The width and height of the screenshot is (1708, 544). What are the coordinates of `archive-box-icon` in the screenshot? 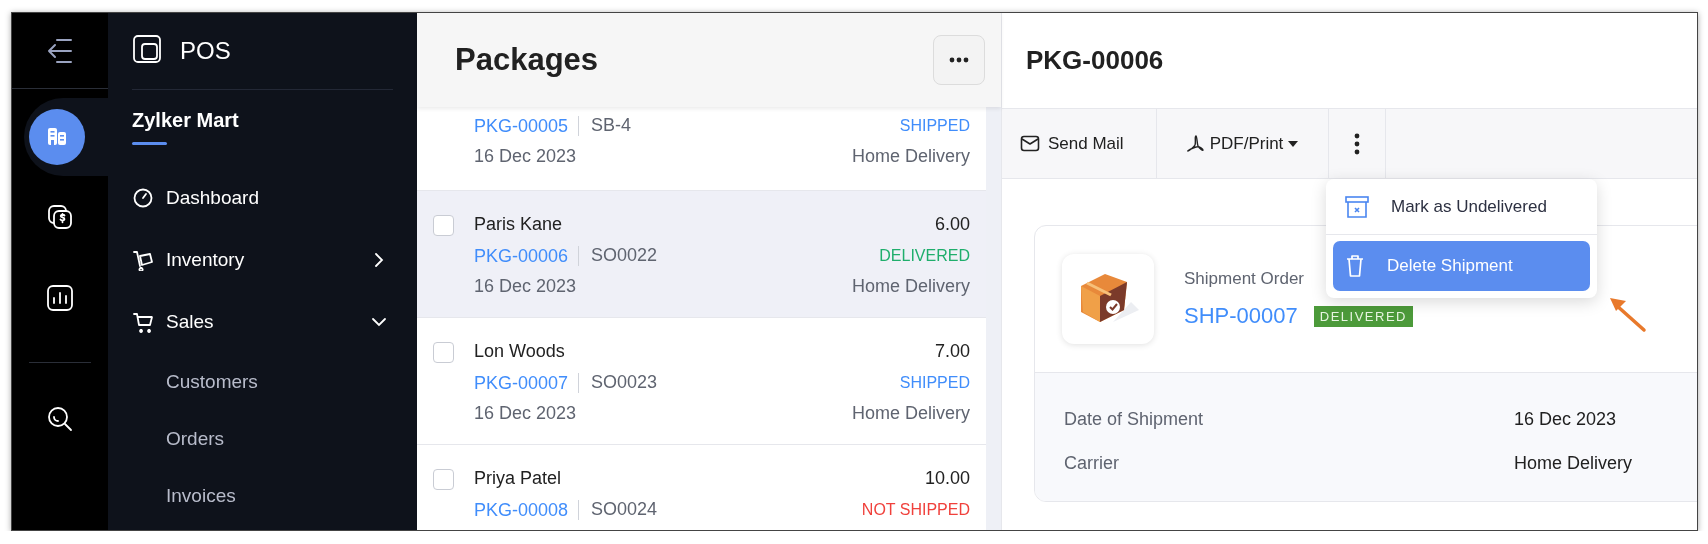 It's located at (1357, 206).